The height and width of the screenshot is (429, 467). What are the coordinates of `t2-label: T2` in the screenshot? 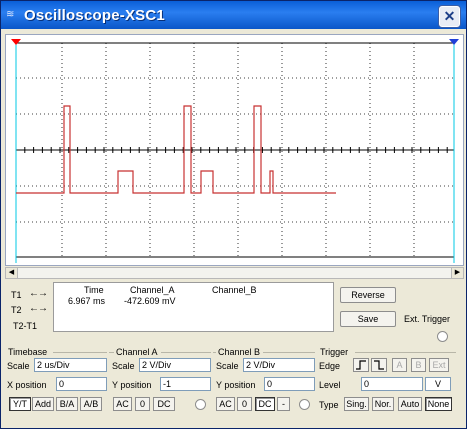 It's located at (16, 310).